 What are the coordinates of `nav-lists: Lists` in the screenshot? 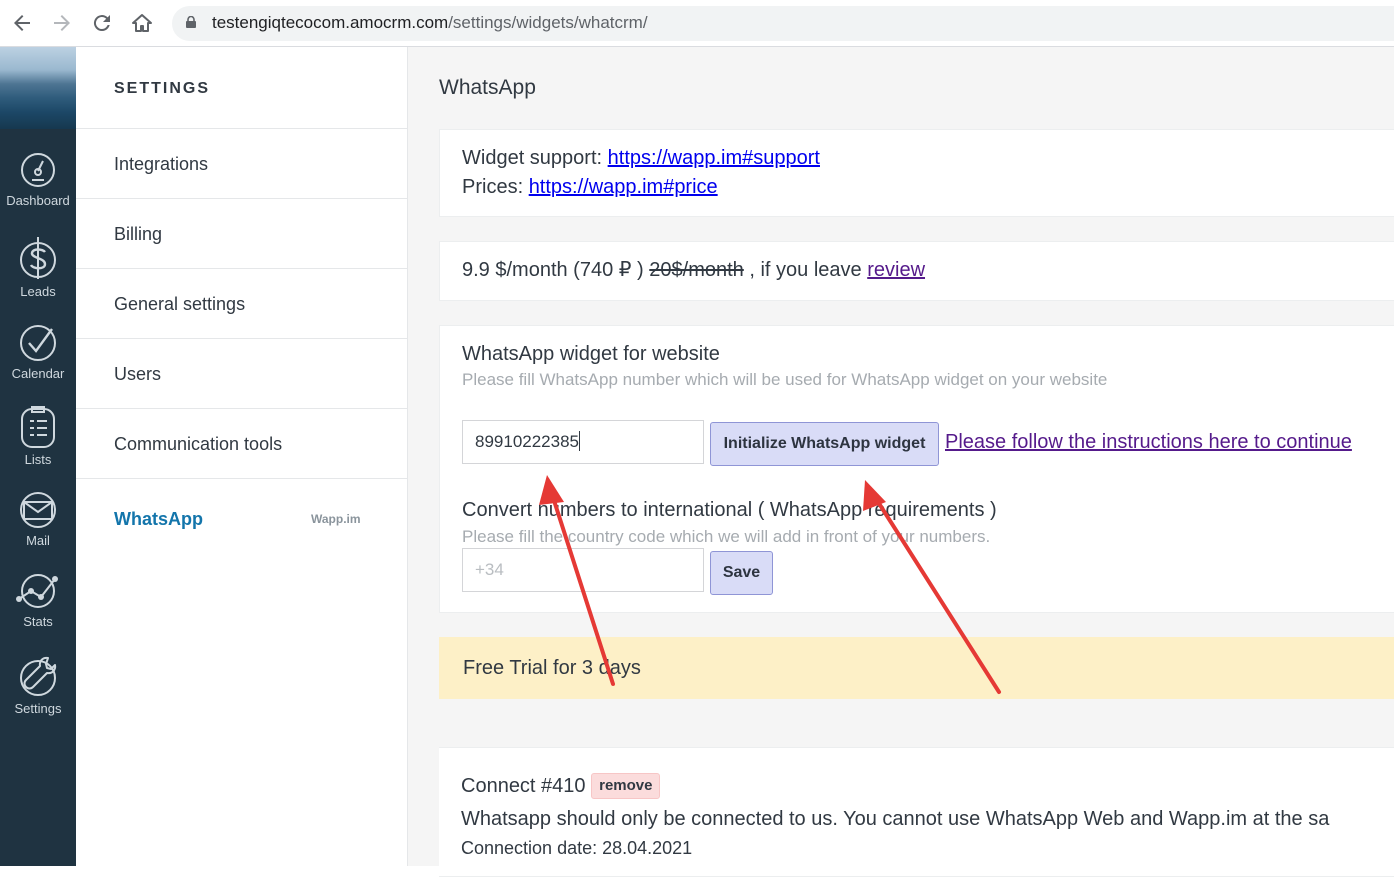 It's located at (38, 436).